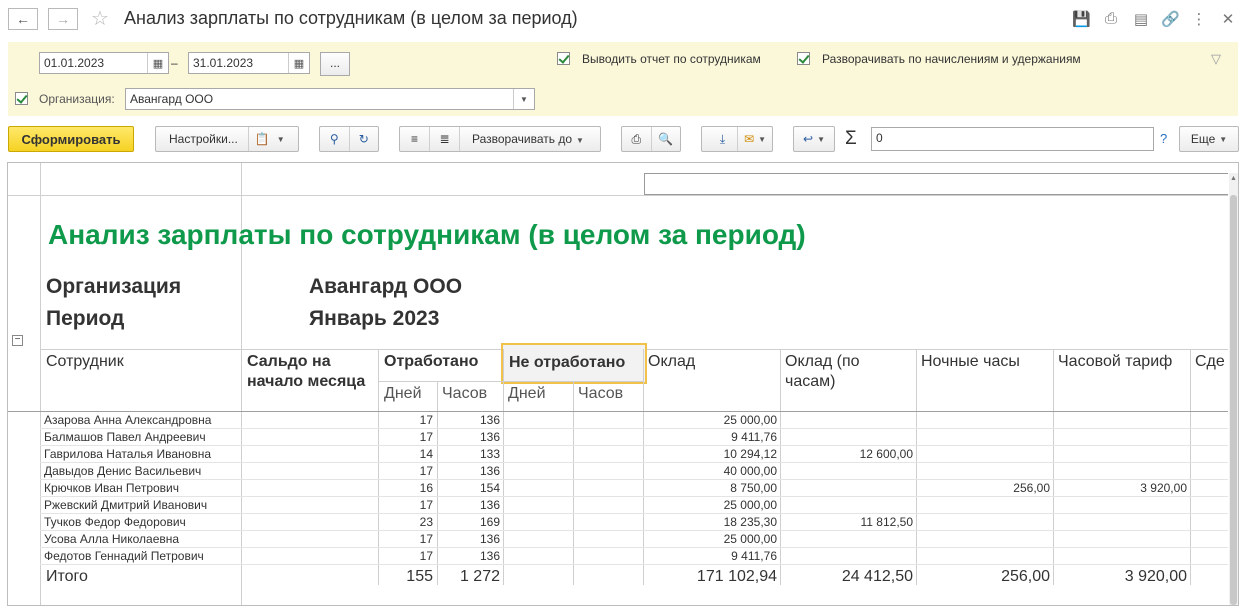 This screenshot has height=606, width=1246. I want to click on row-name: Гаврилова Наталья Ивановна, so click(128, 454).